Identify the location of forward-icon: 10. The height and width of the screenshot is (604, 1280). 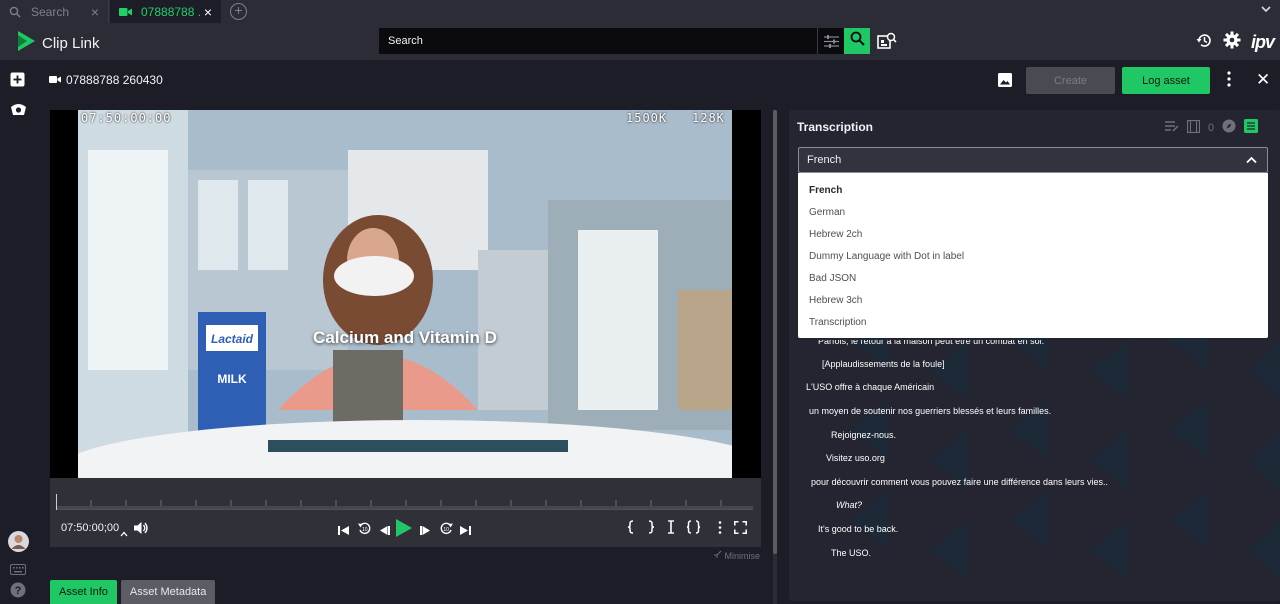
(446, 531).